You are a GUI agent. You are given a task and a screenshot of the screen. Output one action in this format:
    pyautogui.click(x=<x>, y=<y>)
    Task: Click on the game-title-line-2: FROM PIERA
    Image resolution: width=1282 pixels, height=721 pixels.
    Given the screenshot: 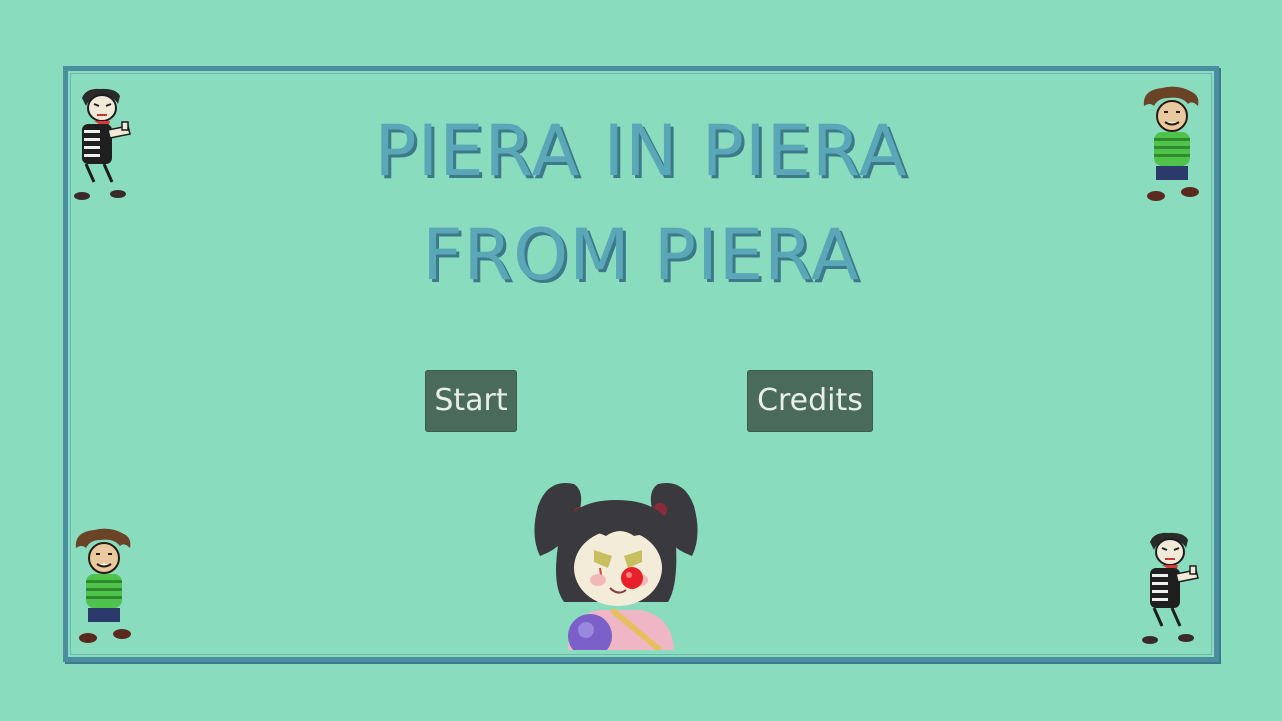 What is the action you would take?
    pyautogui.click(x=641, y=255)
    